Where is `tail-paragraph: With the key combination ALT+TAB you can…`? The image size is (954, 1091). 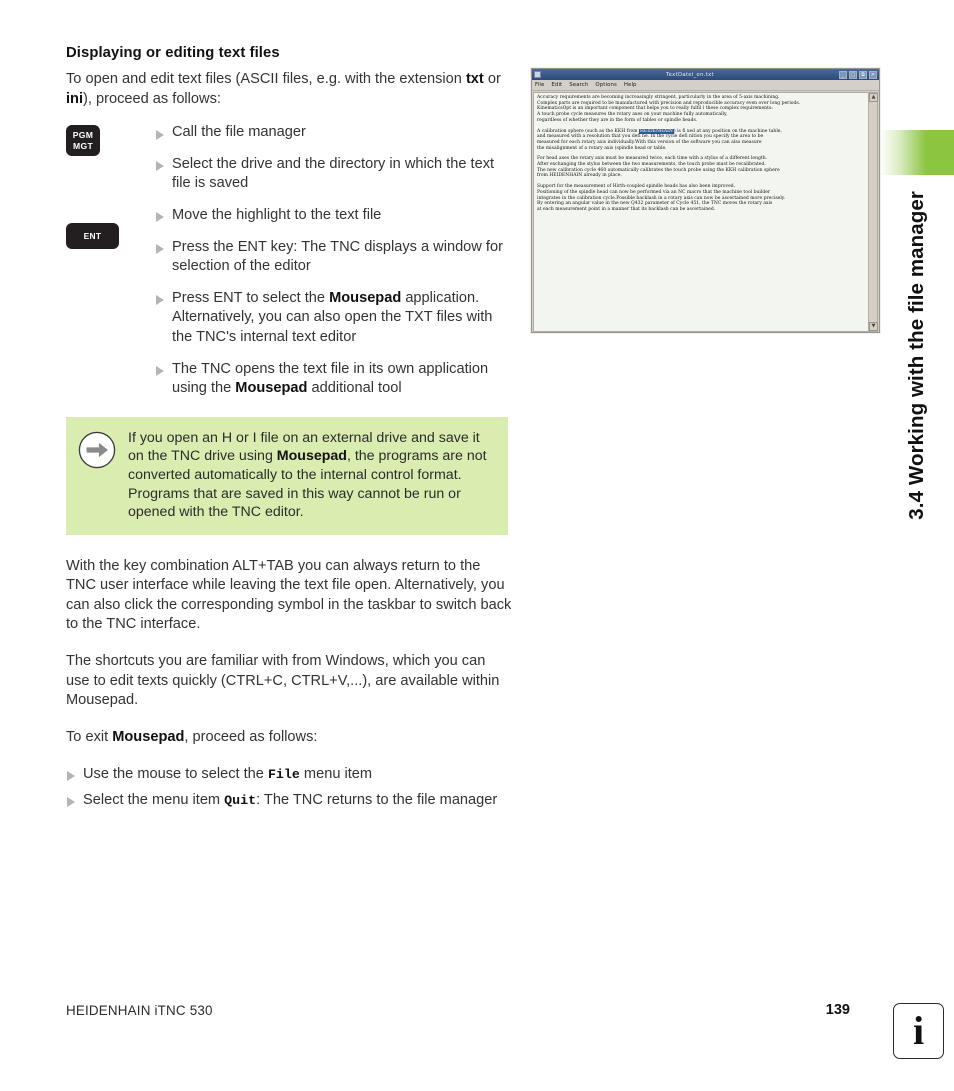 tail-paragraph: With the key combination ALT+TAB you can… is located at coordinates (289, 595).